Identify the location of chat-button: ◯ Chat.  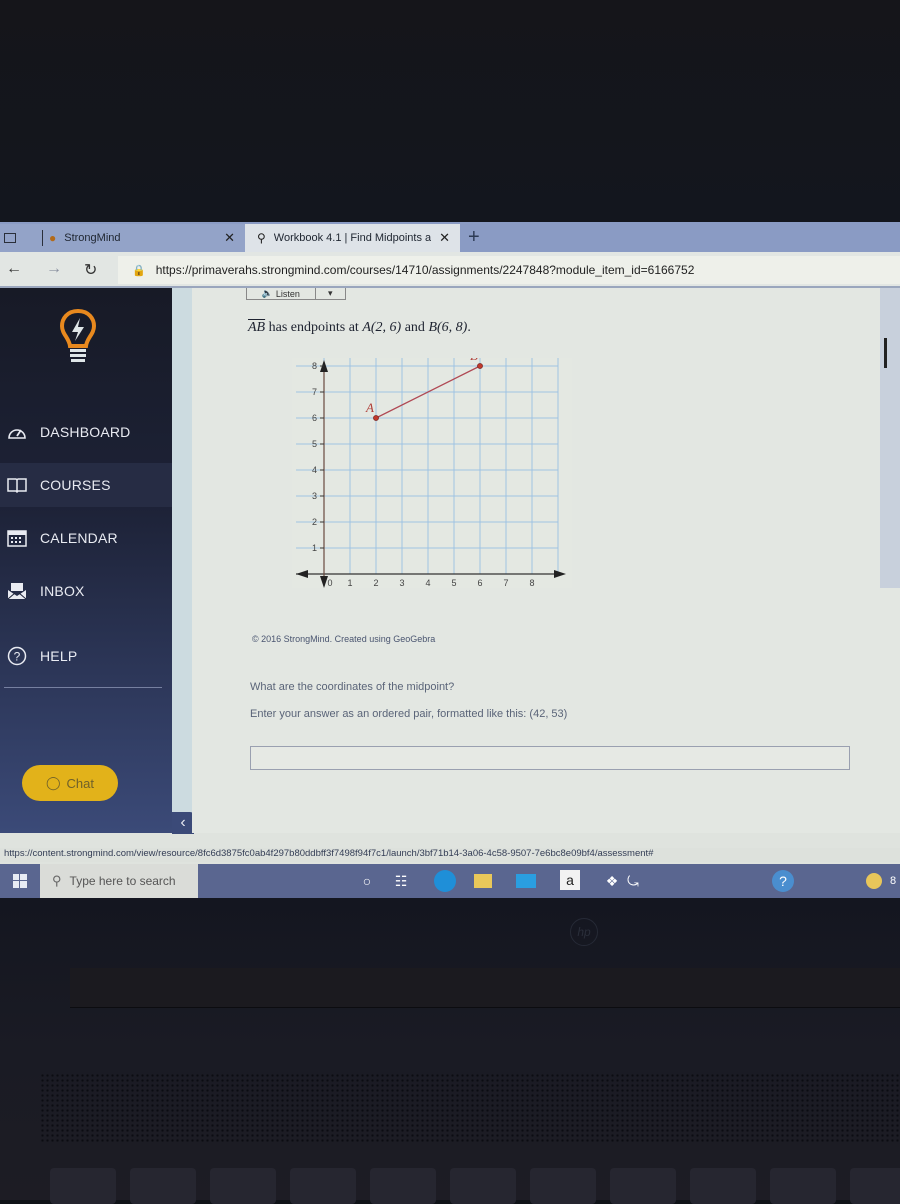
(70, 783).